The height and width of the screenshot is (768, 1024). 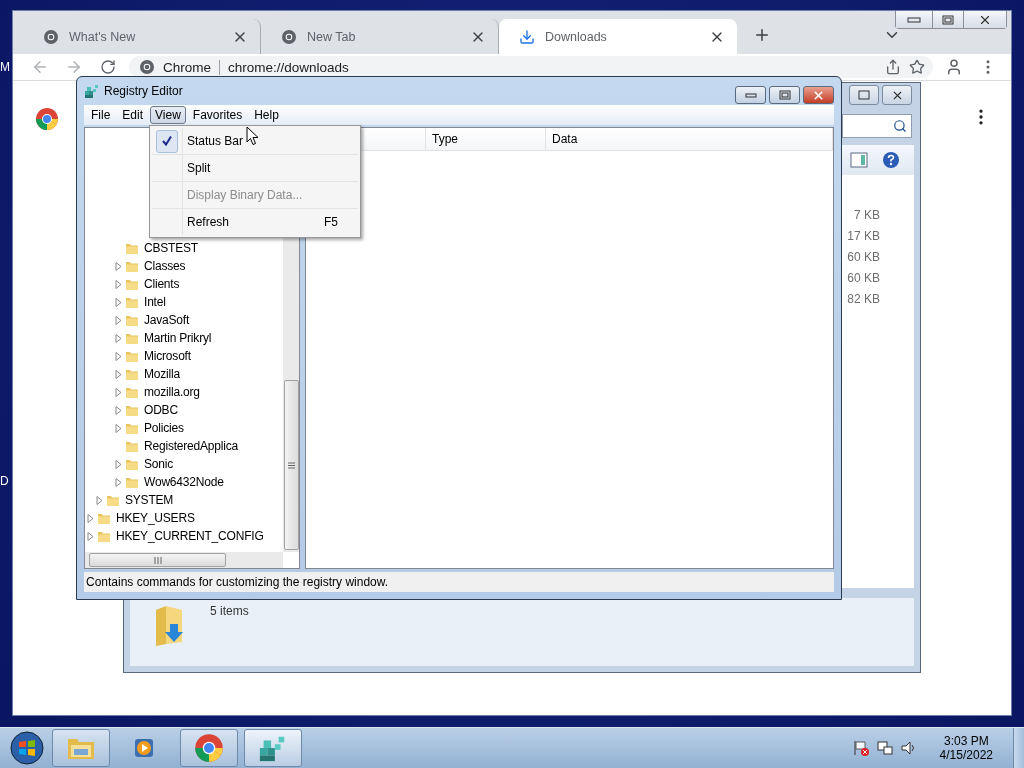 I want to click on tree-item: JavaSoft, so click(x=167, y=320).